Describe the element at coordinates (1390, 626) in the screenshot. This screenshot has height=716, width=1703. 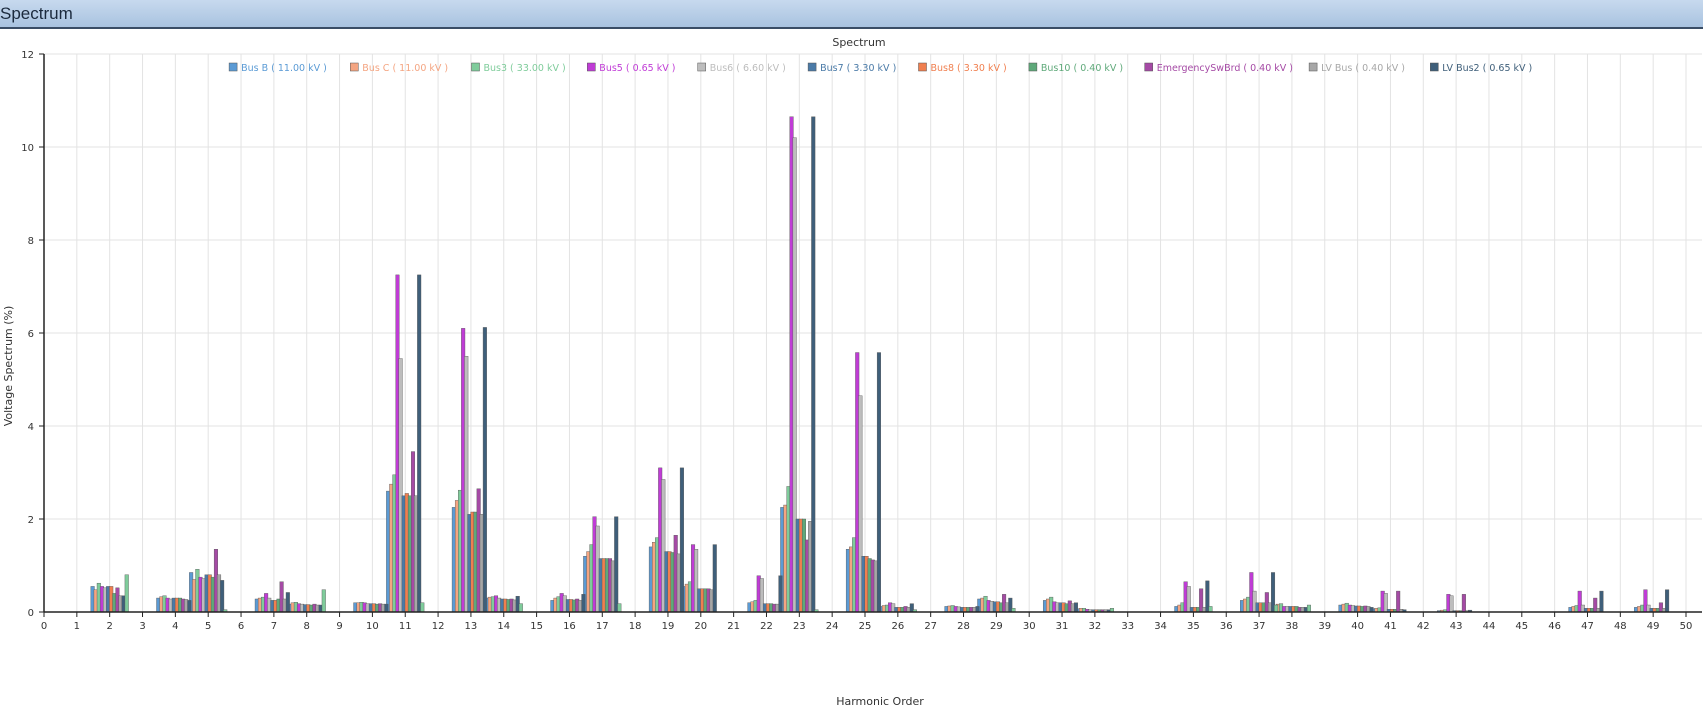
I see `x-tick-label: 41` at that location.